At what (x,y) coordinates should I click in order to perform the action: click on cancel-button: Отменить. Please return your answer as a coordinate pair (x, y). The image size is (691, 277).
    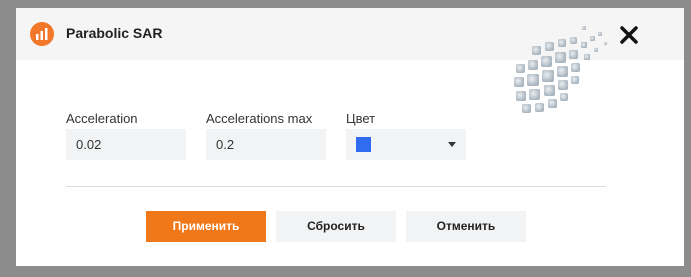
    Looking at the image, I should click on (466, 226).